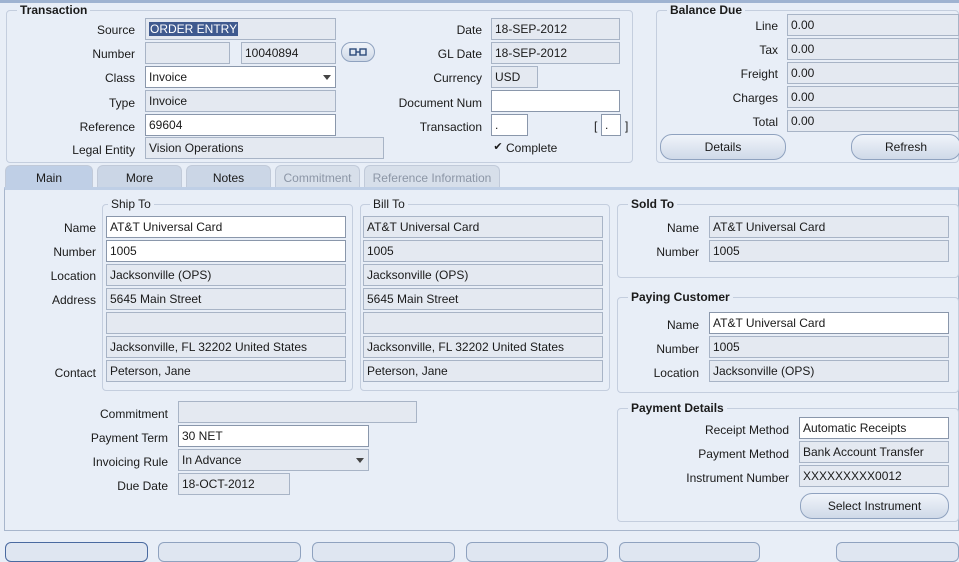  I want to click on bill-to-number-field: 1005, so click(483, 251).